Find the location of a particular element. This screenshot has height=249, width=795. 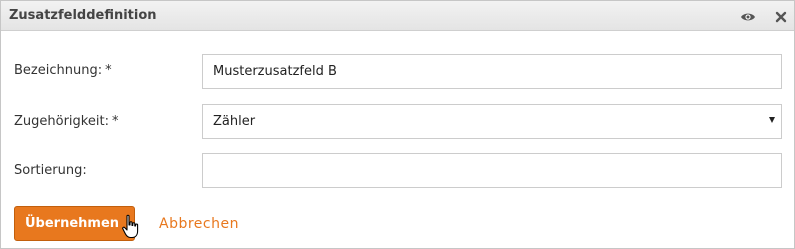

uebernehmen-button: Übernehmen is located at coordinates (74, 223).